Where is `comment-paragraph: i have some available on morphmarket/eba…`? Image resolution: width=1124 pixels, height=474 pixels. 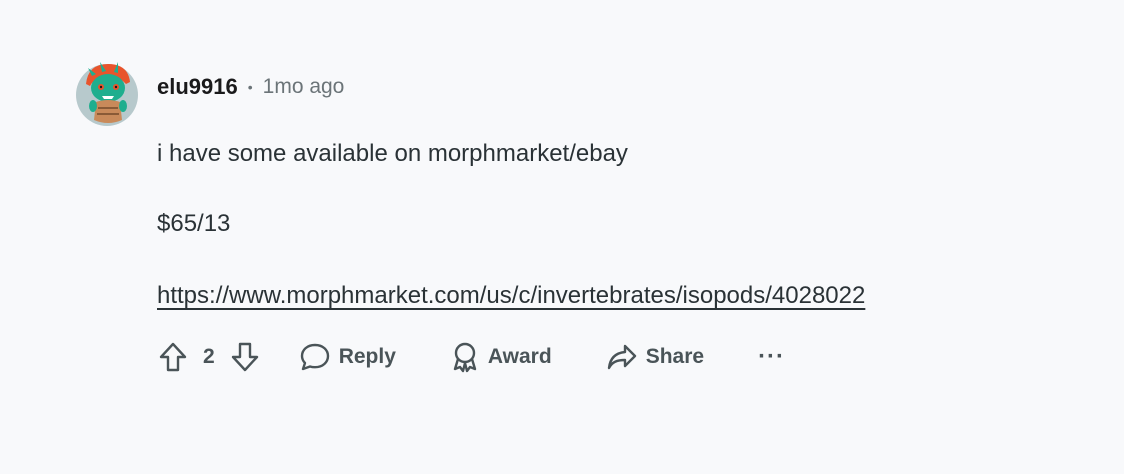 comment-paragraph: i have some available on morphmarket/eba… is located at coordinates (392, 153).